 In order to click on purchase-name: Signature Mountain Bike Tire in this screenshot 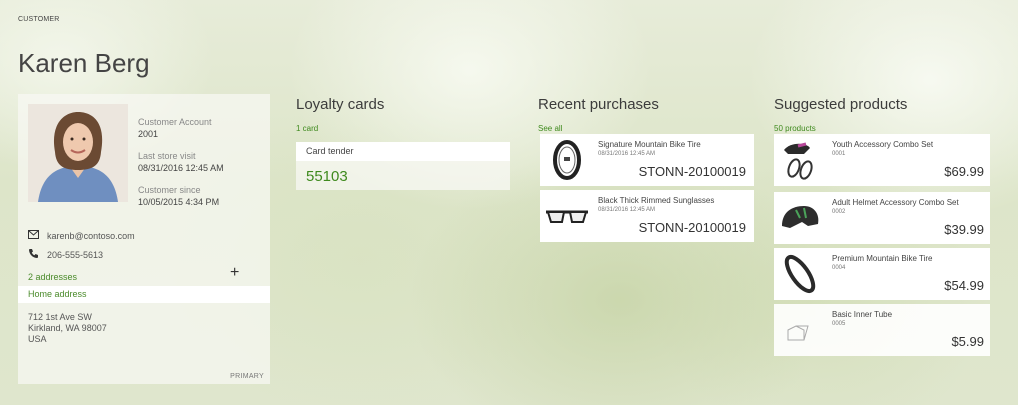, I will do `click(649, 144)`.